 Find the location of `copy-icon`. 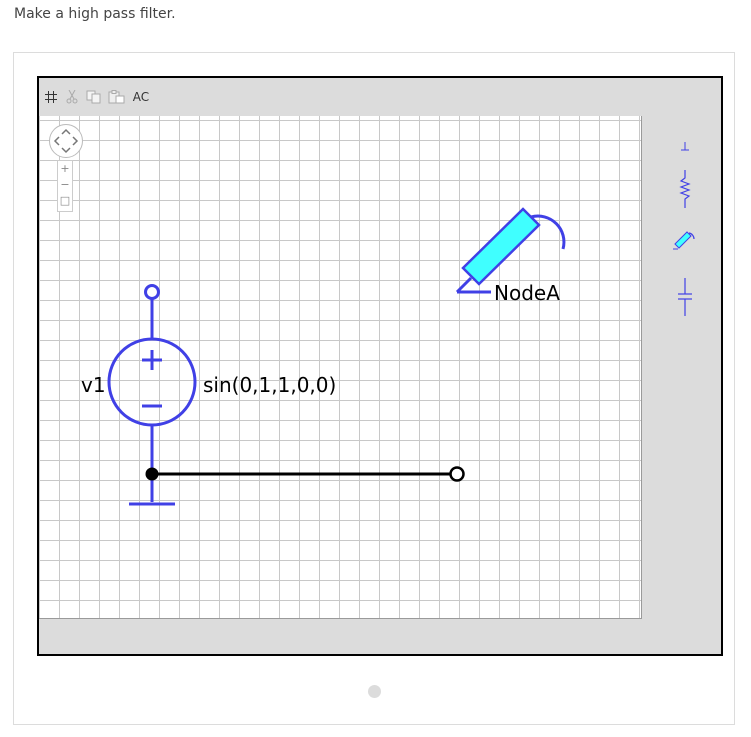

copy-icon is located at coordinates (94, 97).